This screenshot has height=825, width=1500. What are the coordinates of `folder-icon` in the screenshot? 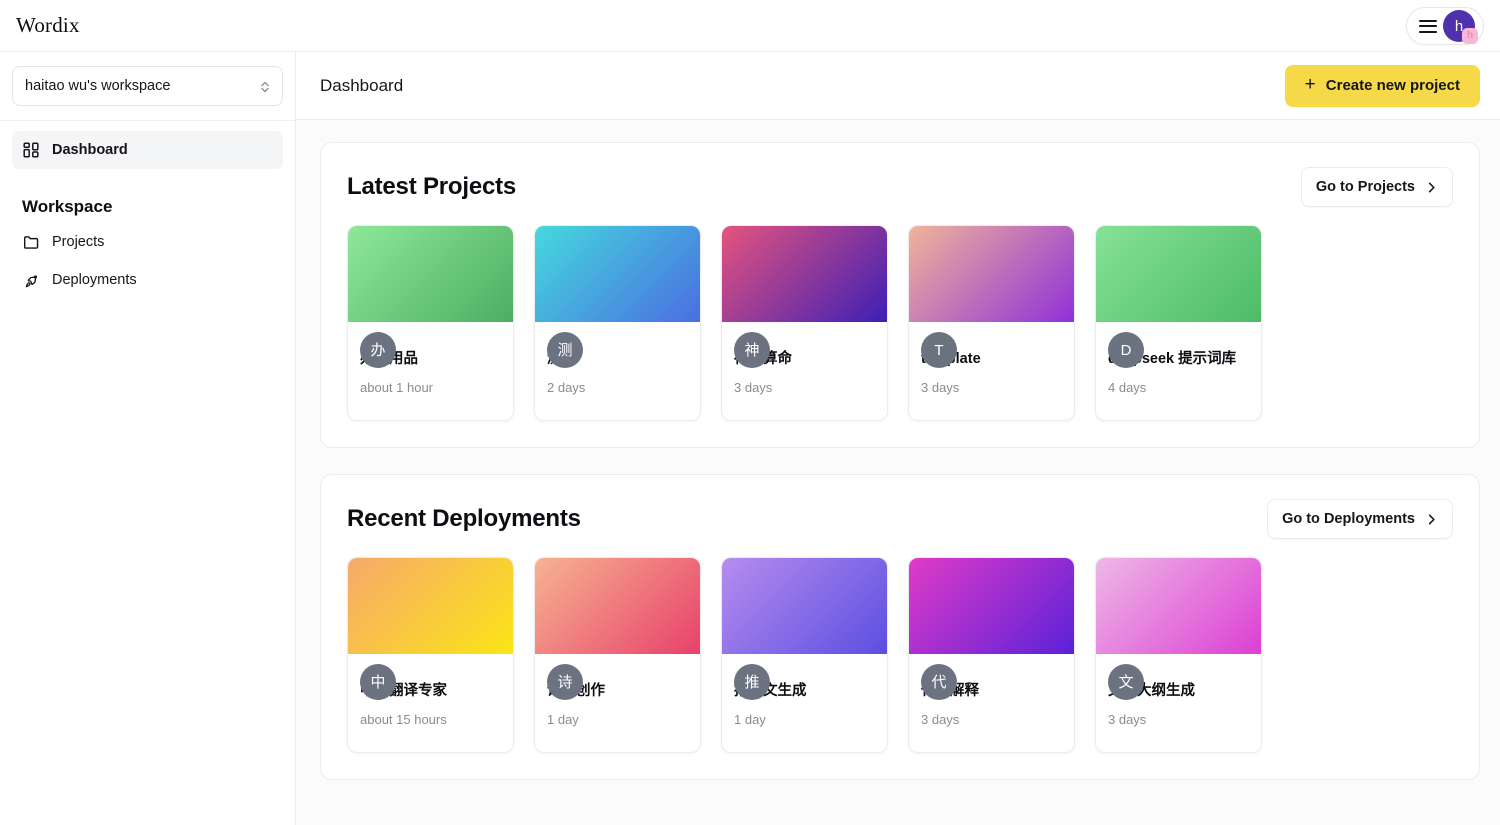 It's located at (31, 242).